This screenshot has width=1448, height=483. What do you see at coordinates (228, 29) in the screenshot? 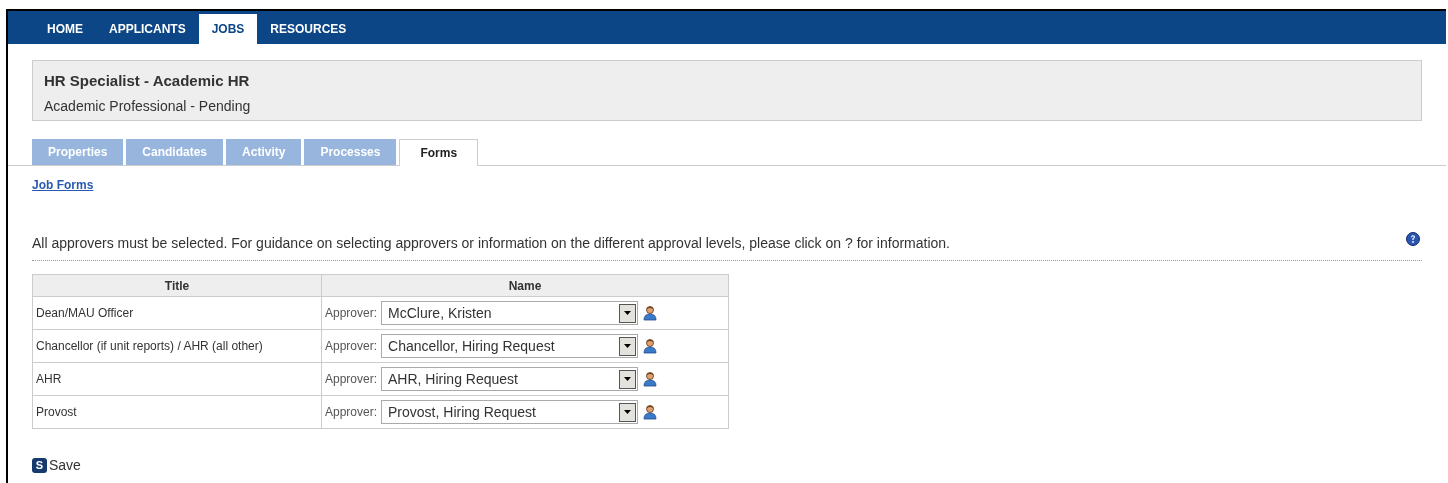
I see `nav-tab: JOBS` at bounding box center [228, 29].